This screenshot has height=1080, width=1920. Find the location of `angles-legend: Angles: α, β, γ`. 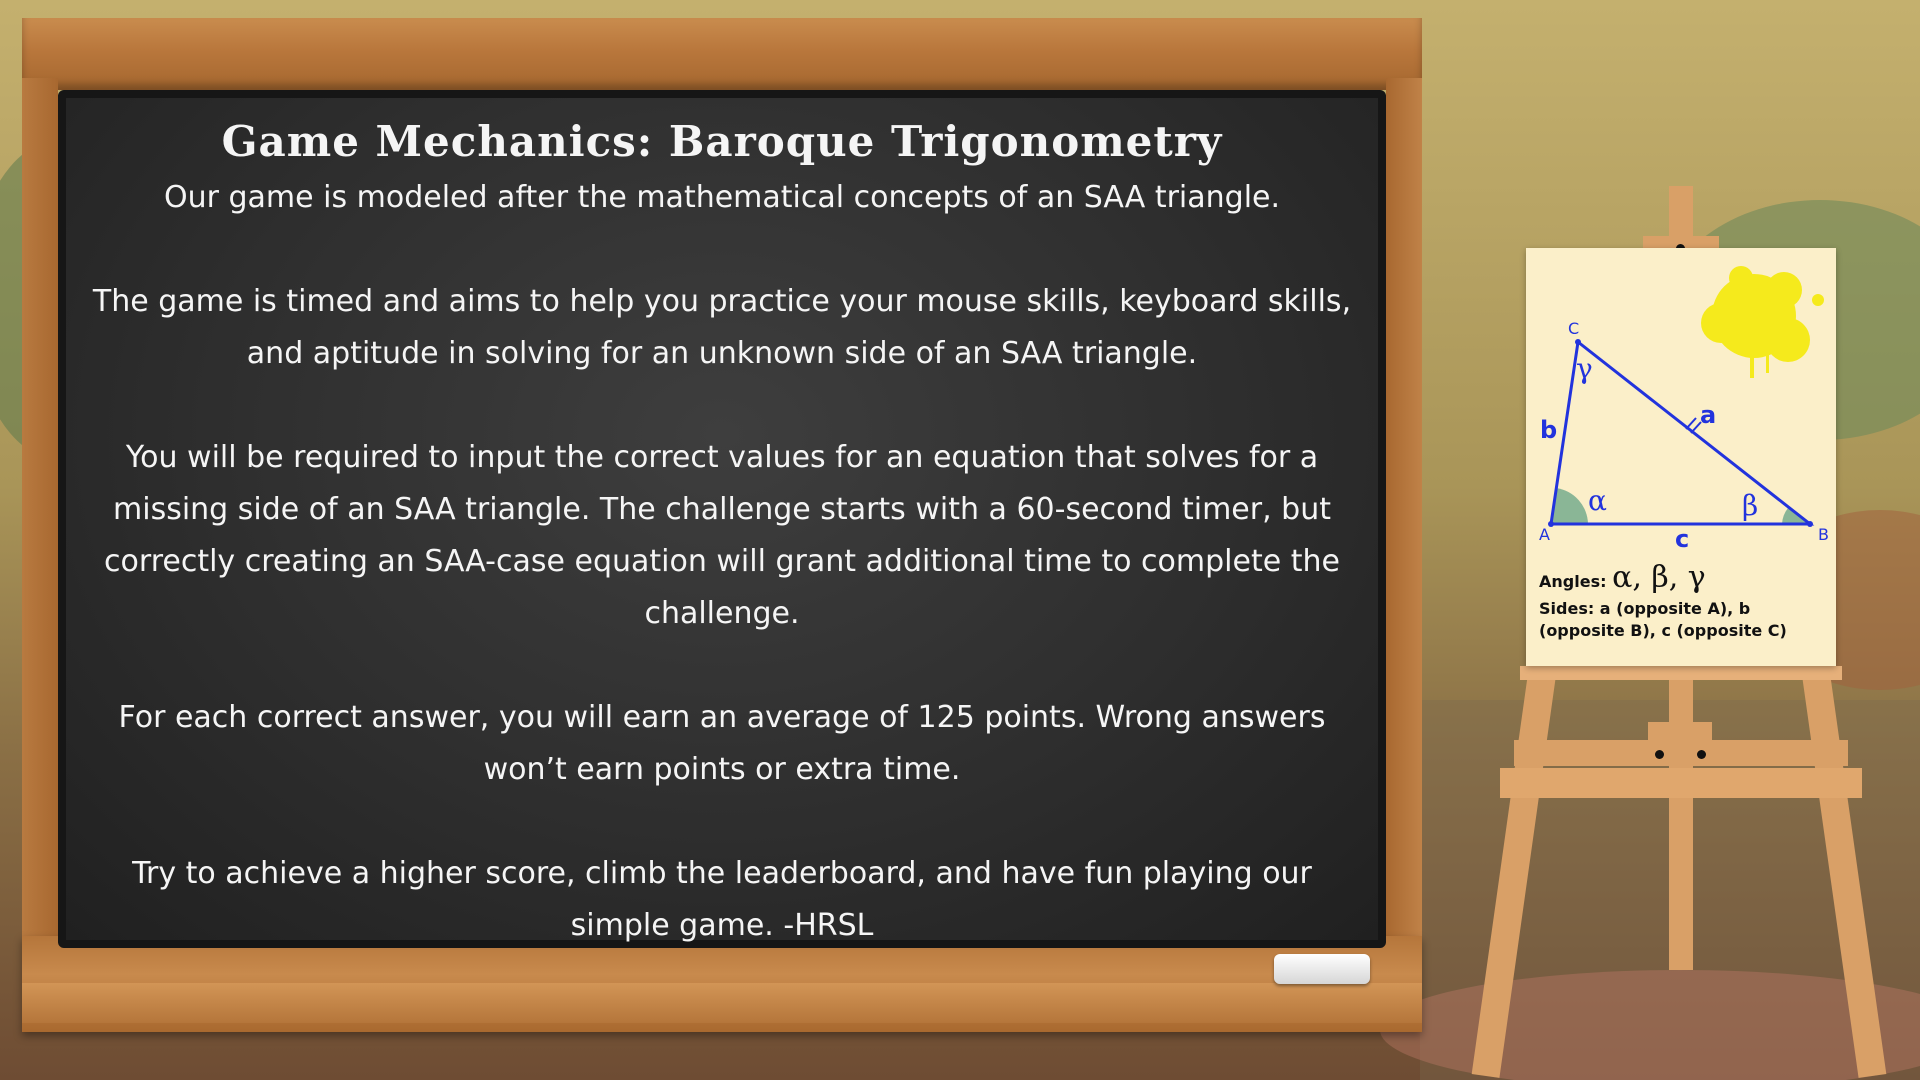

angles-legend: Angles: α, β, γ is located at coordinates (1622, 577).